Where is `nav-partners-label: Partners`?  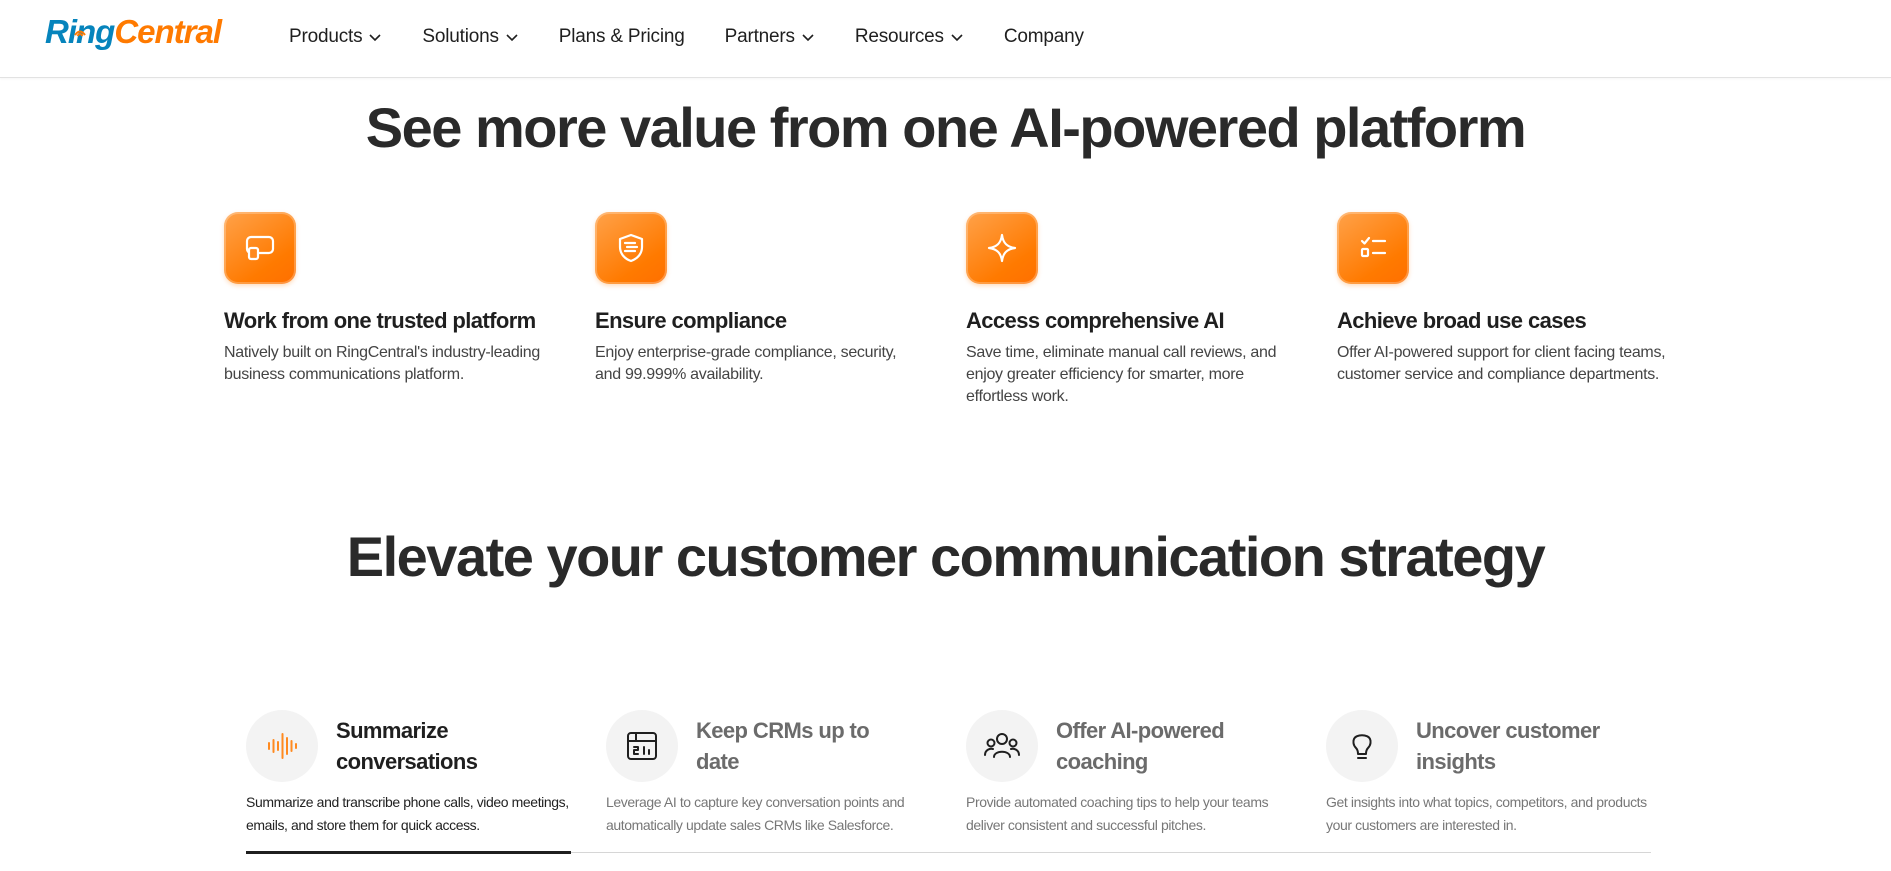 nav-partners-label: Partners is located at coordinates (759, 36).